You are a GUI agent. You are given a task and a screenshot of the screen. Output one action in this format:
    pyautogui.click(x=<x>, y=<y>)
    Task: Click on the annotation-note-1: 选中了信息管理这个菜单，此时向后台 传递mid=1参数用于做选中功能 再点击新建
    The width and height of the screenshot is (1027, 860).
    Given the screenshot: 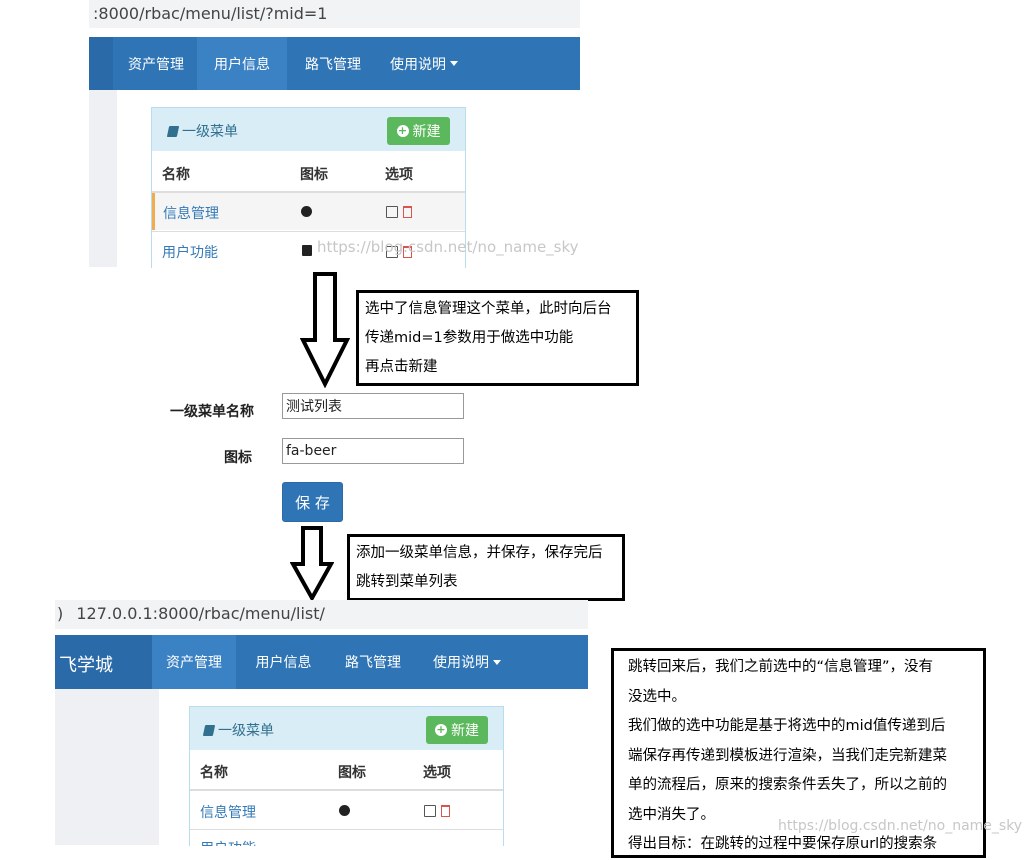 What is the action you would take?
    pyautogui.click(x=497, y=338)
    